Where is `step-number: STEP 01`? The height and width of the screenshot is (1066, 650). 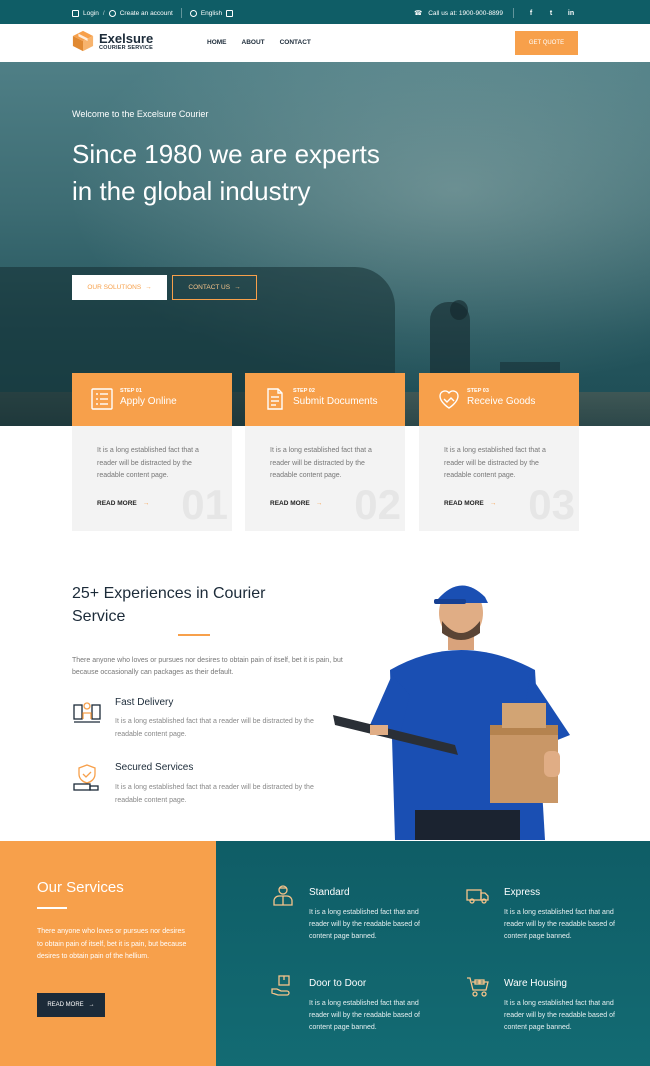 step-number: STEP 01 is located at coordinates (131, 391).